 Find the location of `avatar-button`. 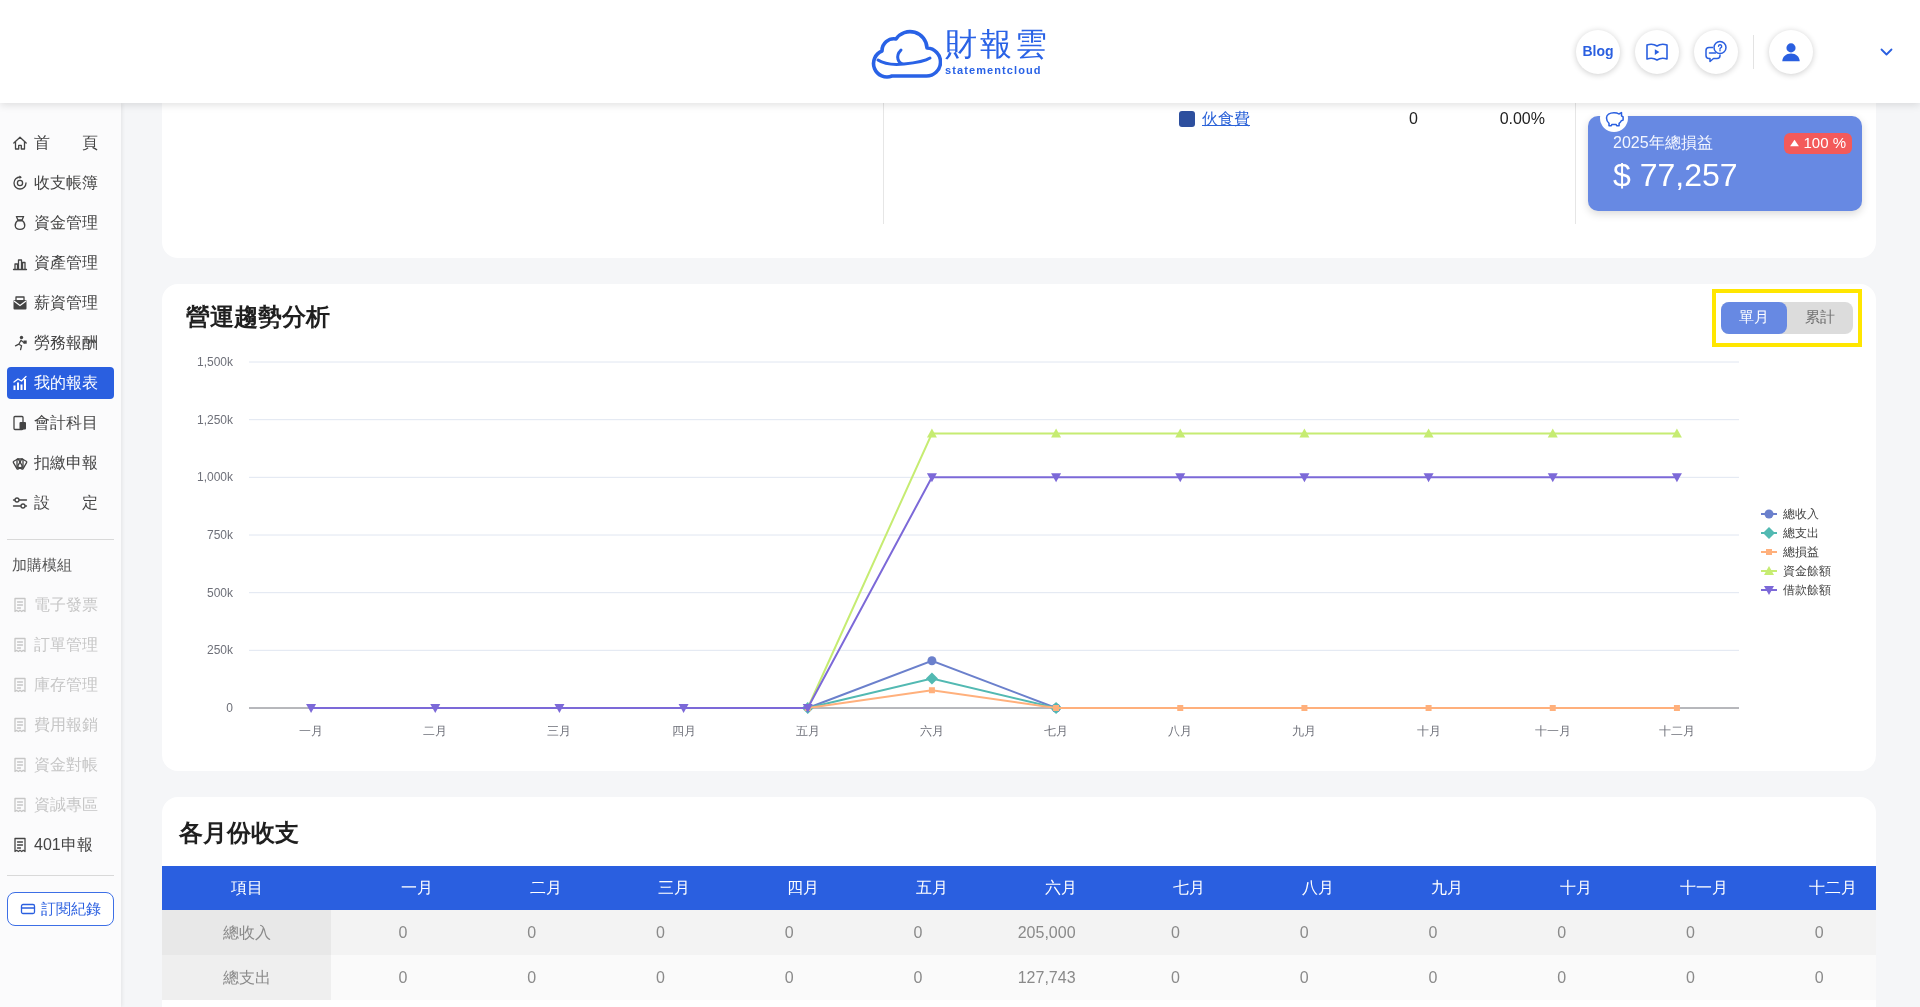

avatar-button is located at coordinates (1791, 51).